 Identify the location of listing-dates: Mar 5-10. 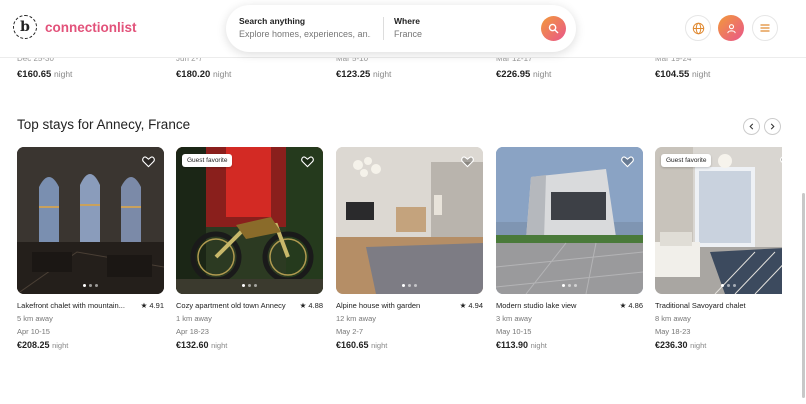
(352, 60).